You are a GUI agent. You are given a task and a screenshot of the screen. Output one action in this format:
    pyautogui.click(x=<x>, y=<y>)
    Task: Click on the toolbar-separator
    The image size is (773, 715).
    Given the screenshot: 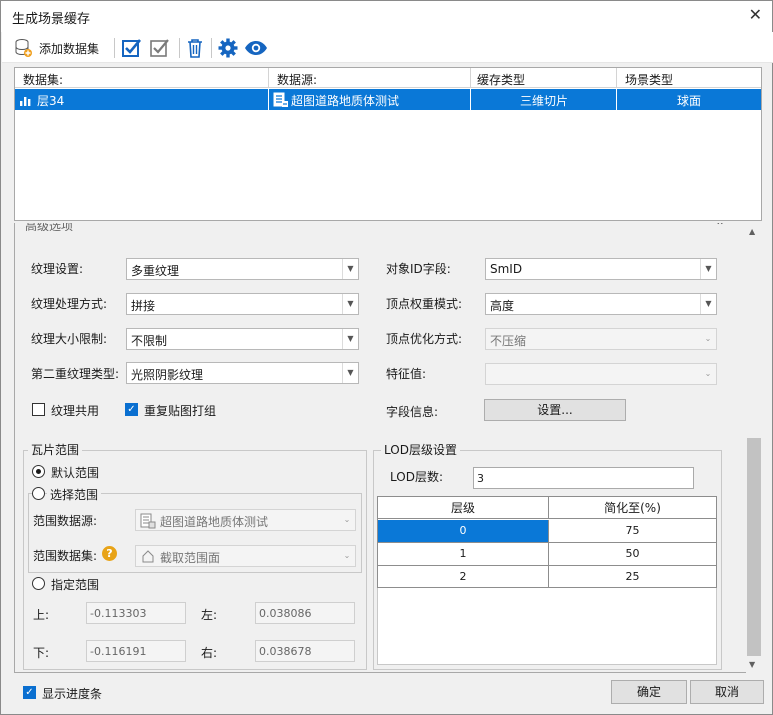 What is the action you would take?
    pyautogui.click(x=179, y=48)
    